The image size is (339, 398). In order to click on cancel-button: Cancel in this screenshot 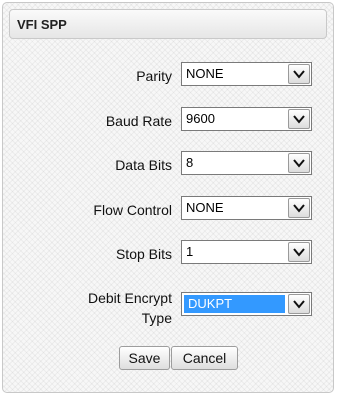, I will do `click(204, 358)`.